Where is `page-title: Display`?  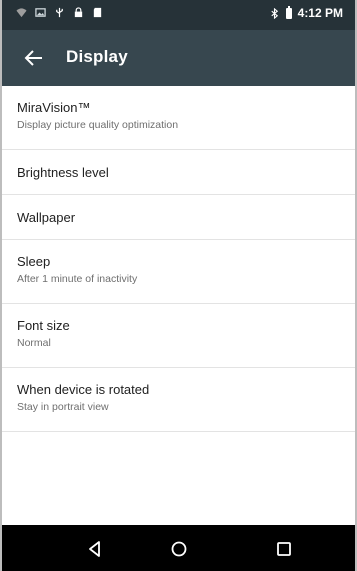 page-title: Display is located at coordinates (97, 56).